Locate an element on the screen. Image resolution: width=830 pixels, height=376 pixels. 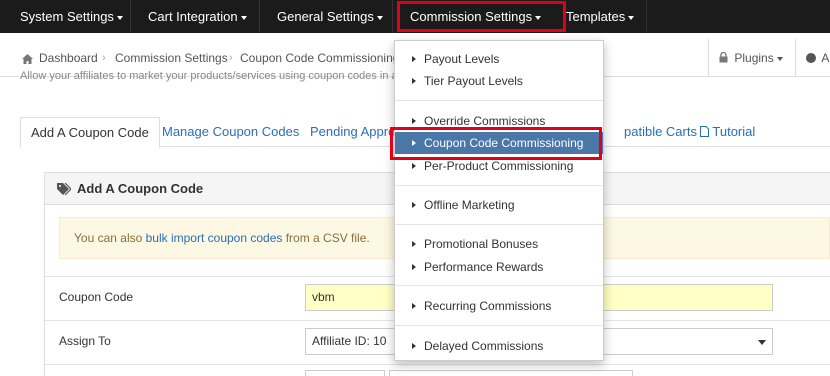
form-divider is located at coordinates (437, 364).